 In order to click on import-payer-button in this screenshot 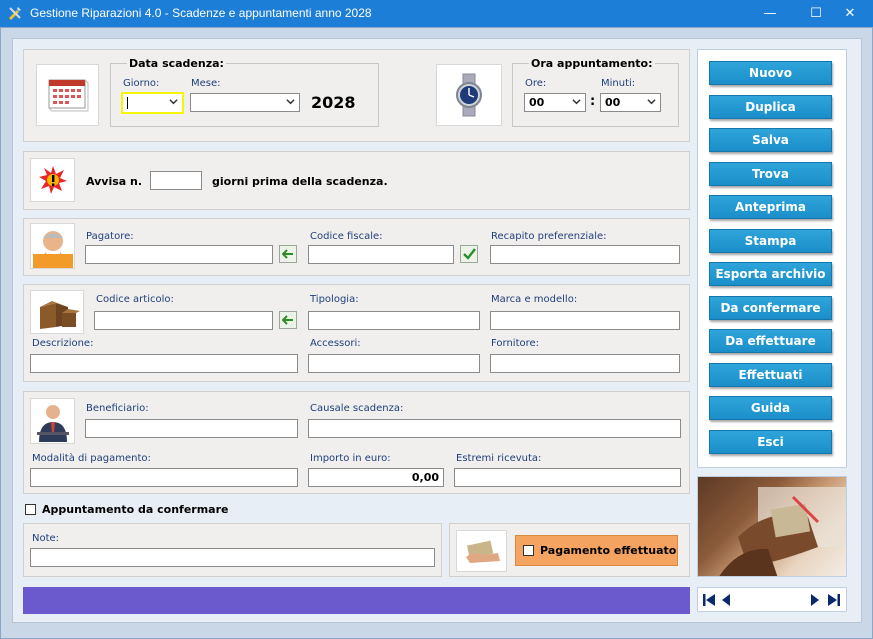, I will do `click(288, 254)`.